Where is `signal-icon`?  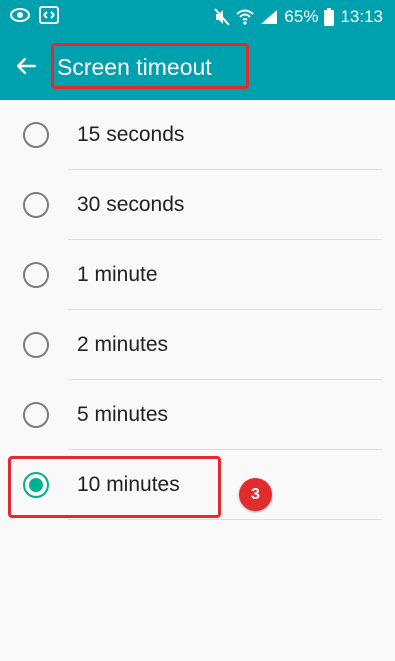
signal-icon is located at coordinates (269, 17).